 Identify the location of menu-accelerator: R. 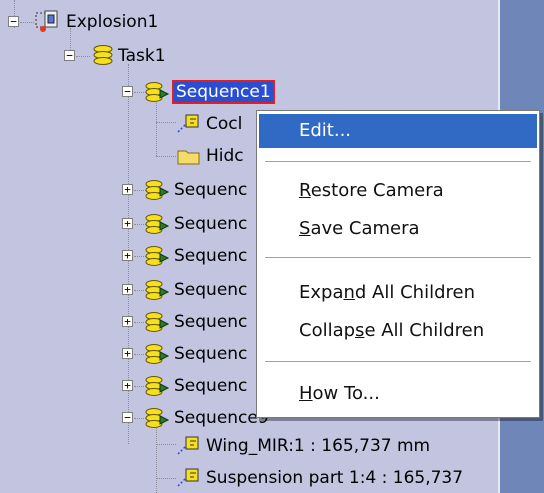
(305, 190).